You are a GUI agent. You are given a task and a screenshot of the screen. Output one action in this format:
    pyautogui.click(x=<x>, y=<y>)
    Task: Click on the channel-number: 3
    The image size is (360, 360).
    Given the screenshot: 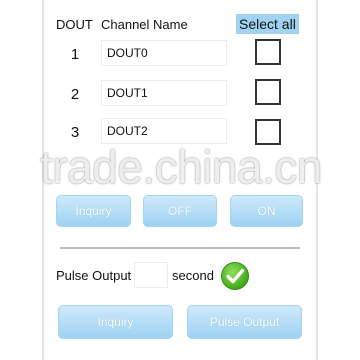 What is the action you would take?
    pyautogui.click(x=75, y=132)
    